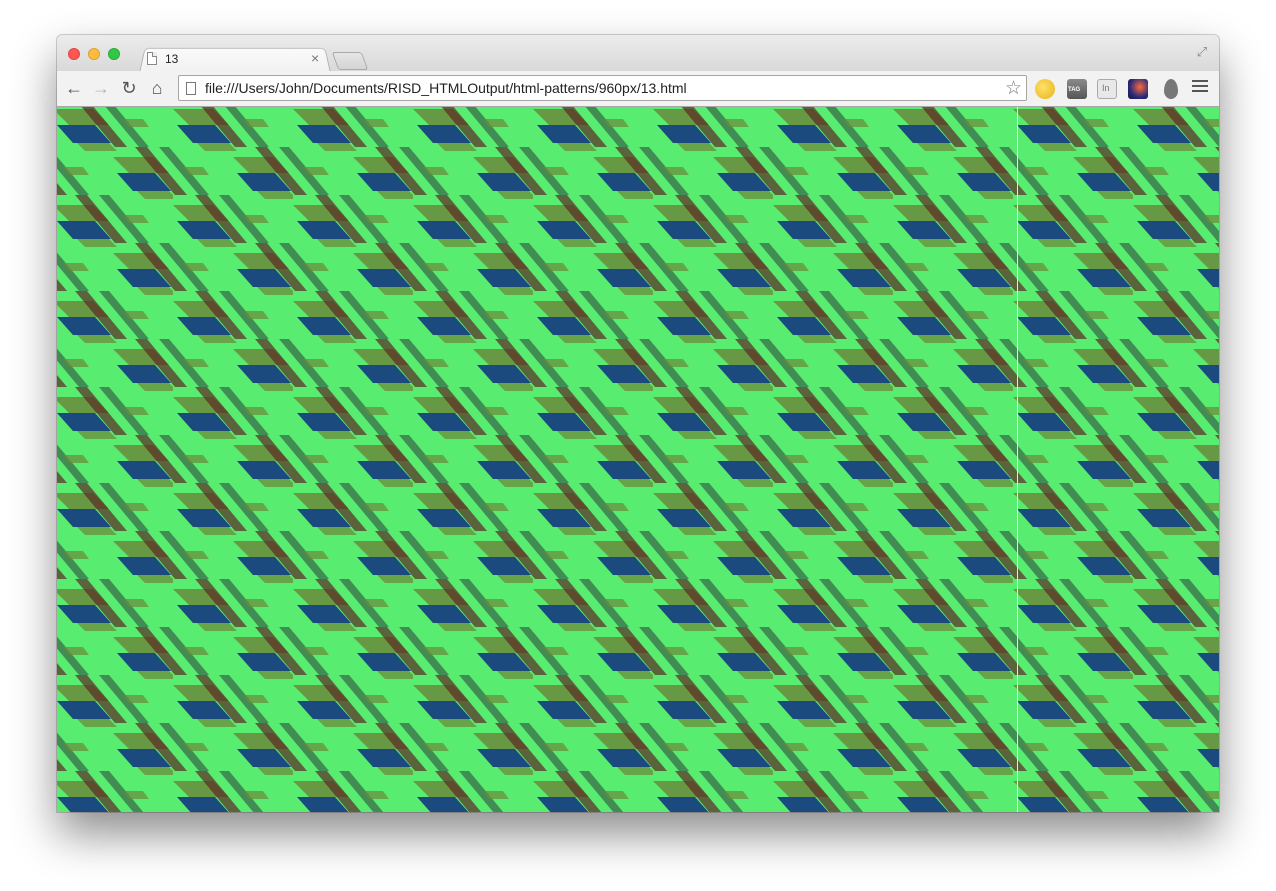  I want to click on reload-button: ↻, so click(129, 88).